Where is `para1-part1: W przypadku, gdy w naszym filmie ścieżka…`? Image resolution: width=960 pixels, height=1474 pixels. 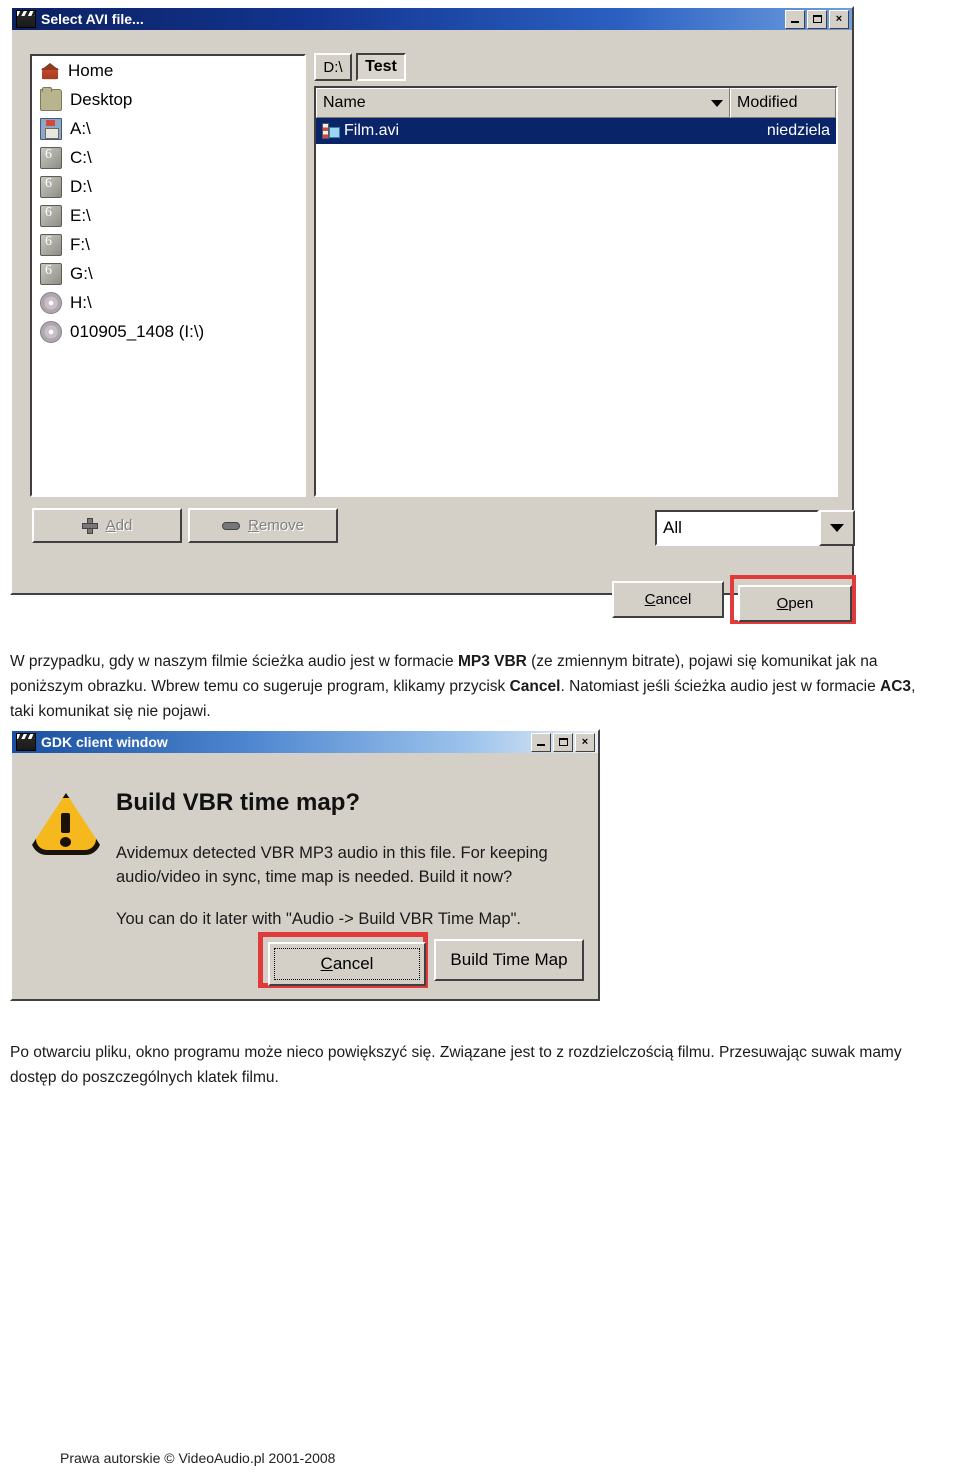
para1-part1: W przypadku, gdy w naszym filmie ścieżka… is located at coordinates (234, 661).